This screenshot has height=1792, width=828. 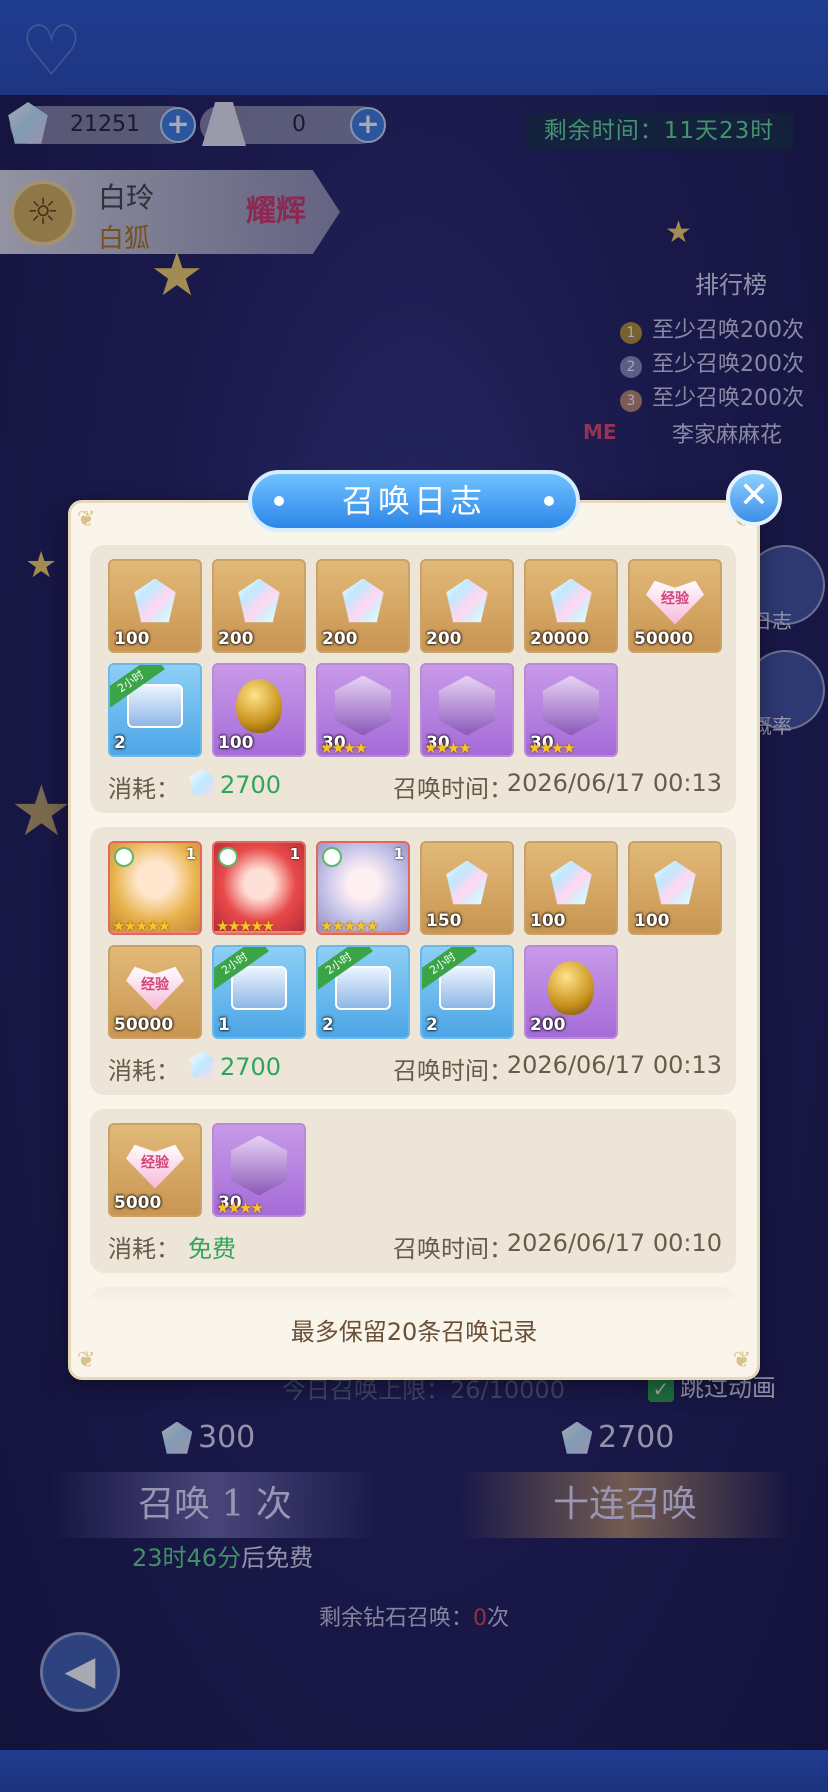 I want to click on list-fade, so click(x=413, y=1288).